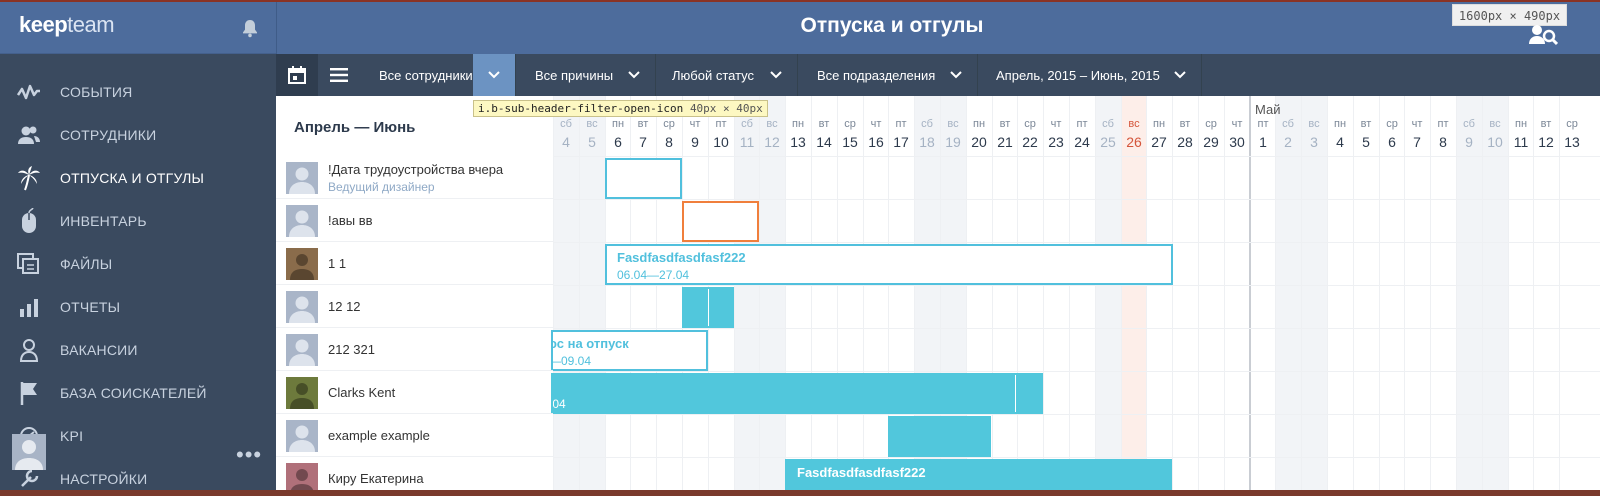 This screenshot has width=1600, height=496. What do you see at coordinates (414, 392) in the screenshot?
I see `employee-row: Clarks Kent` at bounding box center [414, 392].